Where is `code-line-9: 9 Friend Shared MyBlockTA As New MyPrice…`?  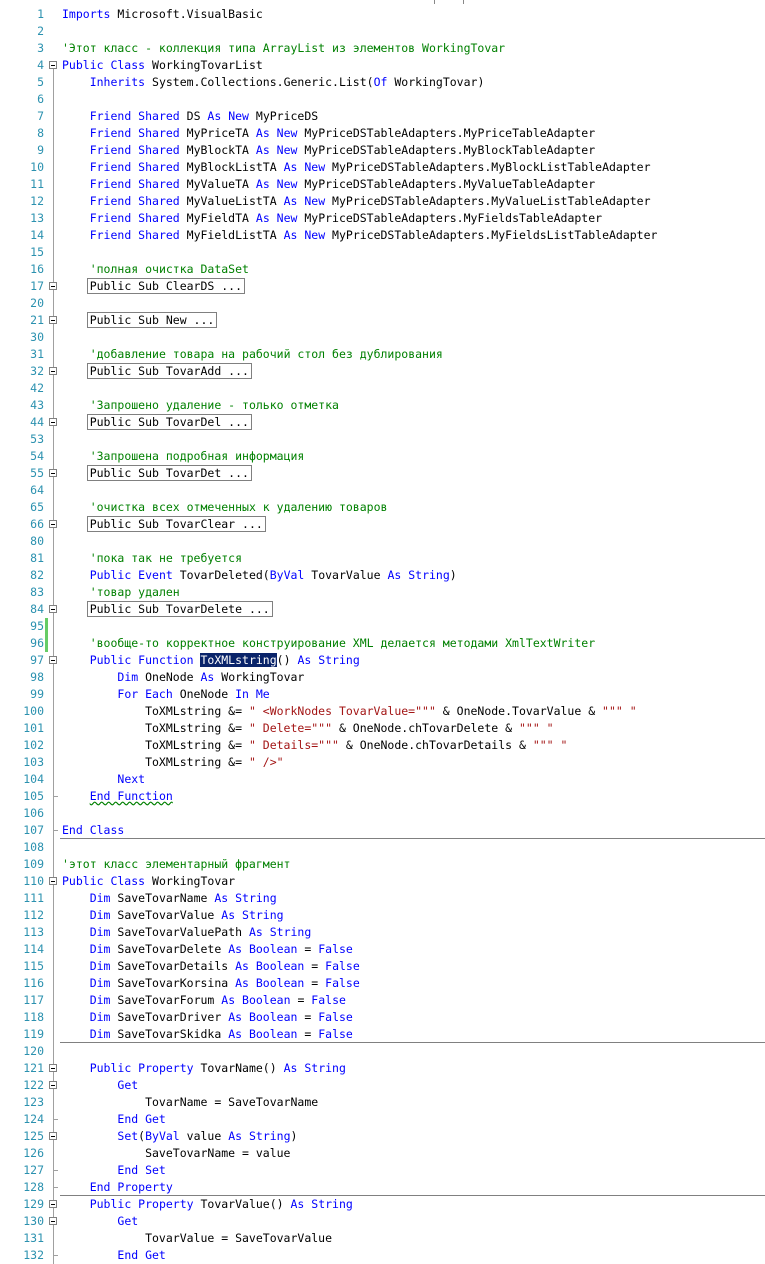
code-line-9: 9 Friend Shared MyBlockTA As New MyPrice… is located at coordinates (382, 150).